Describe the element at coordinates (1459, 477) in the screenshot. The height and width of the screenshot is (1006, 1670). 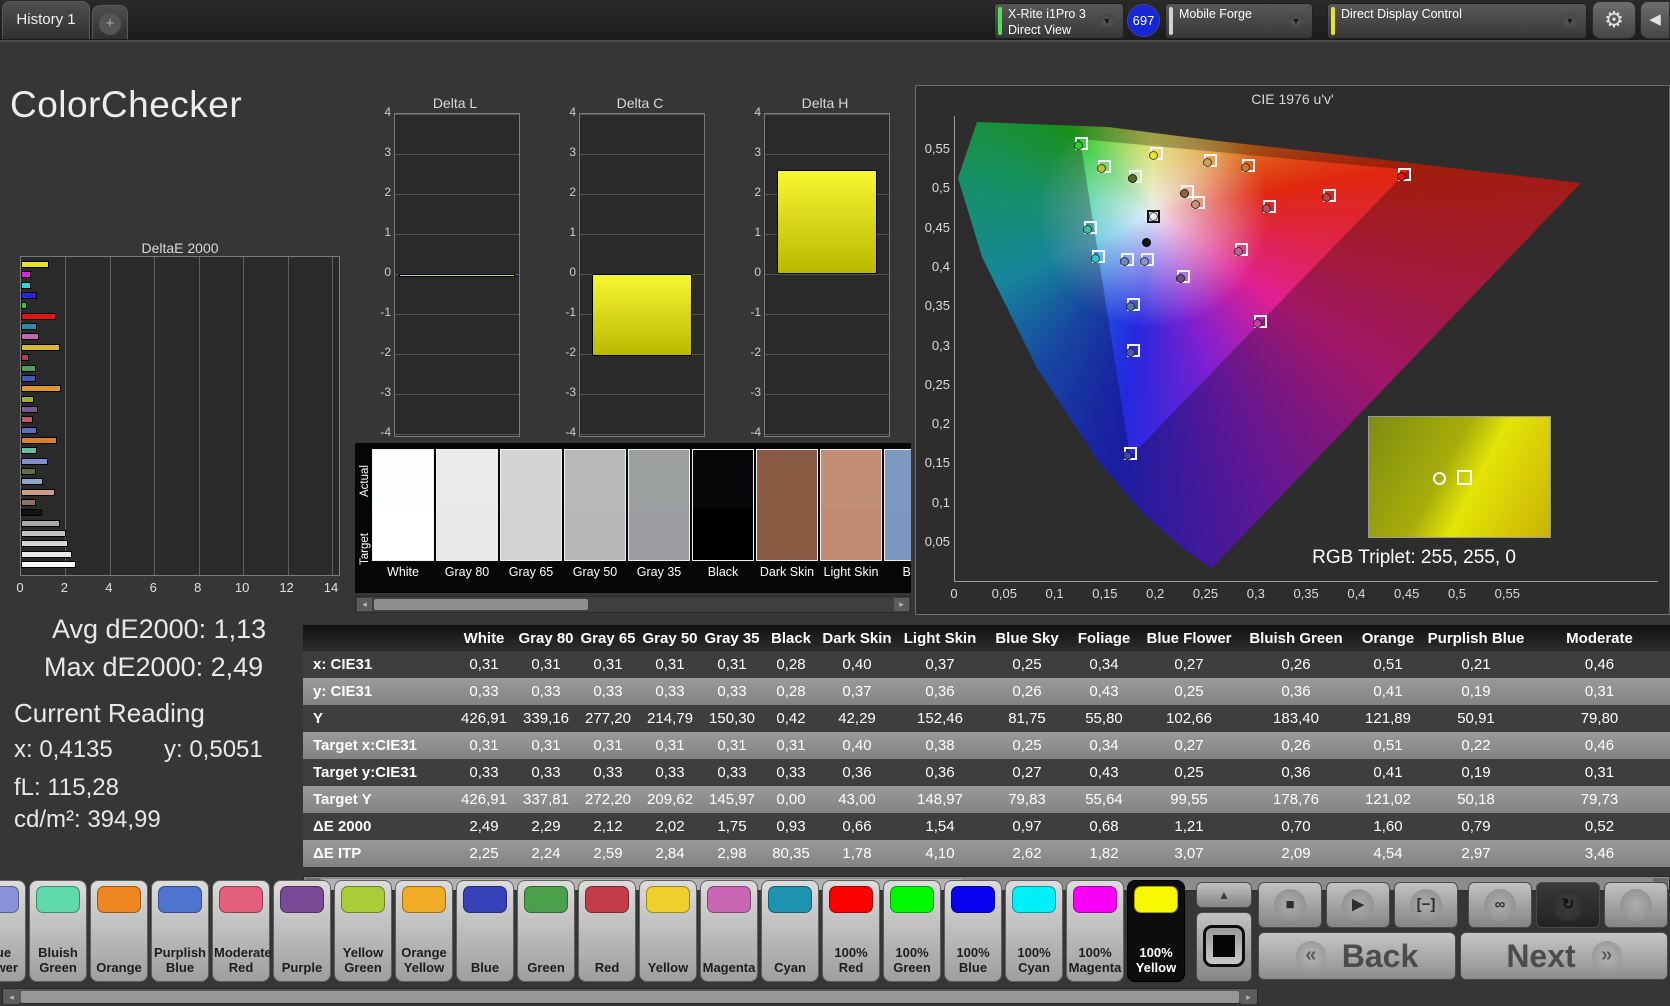
I see `selected-patch-zoom-inset` at that location.